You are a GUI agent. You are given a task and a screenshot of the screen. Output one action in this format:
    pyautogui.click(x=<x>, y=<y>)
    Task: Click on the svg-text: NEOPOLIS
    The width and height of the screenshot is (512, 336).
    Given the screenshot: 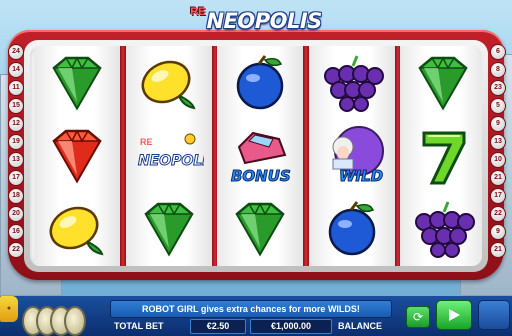 What is the action you would take?
    pyautogui.click(x=171, y=161)
    